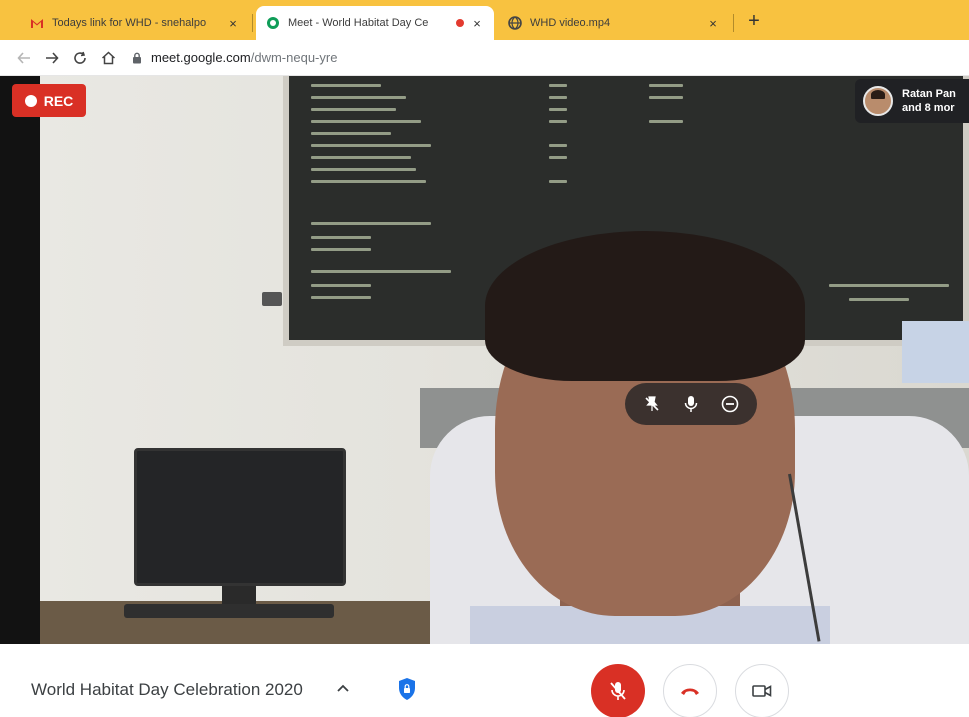 The image size is (969, 717). Describe the element at coordinates (294, 57) in the screenshot. I see `url-path: /dwm-nequ-yre` at that location.